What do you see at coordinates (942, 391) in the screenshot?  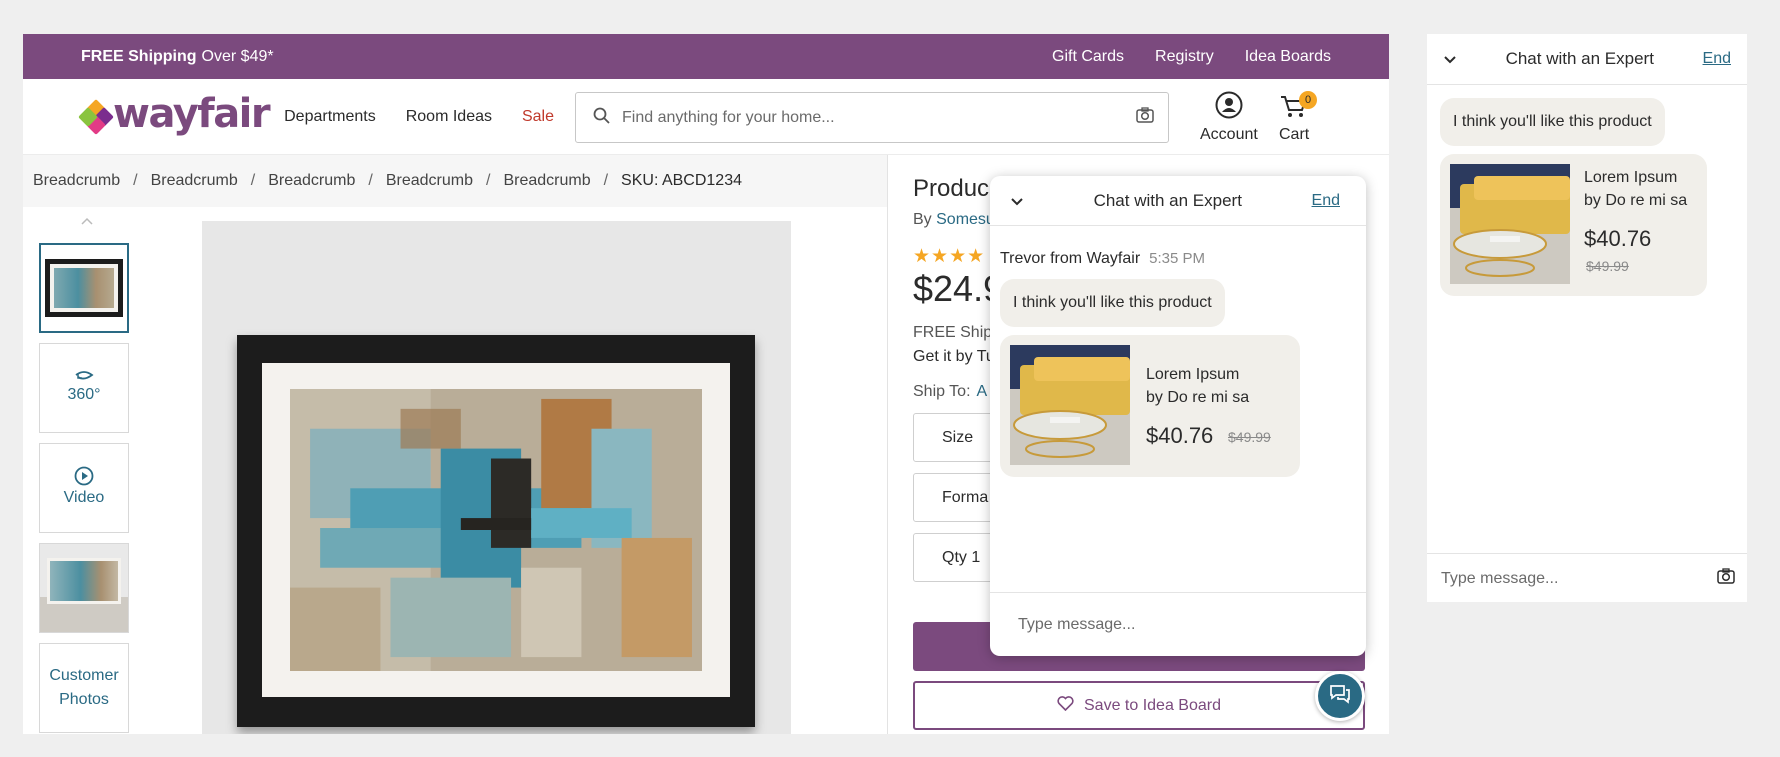 I see `ship-to-label: Ship To:` at bounding box center [942, 391].